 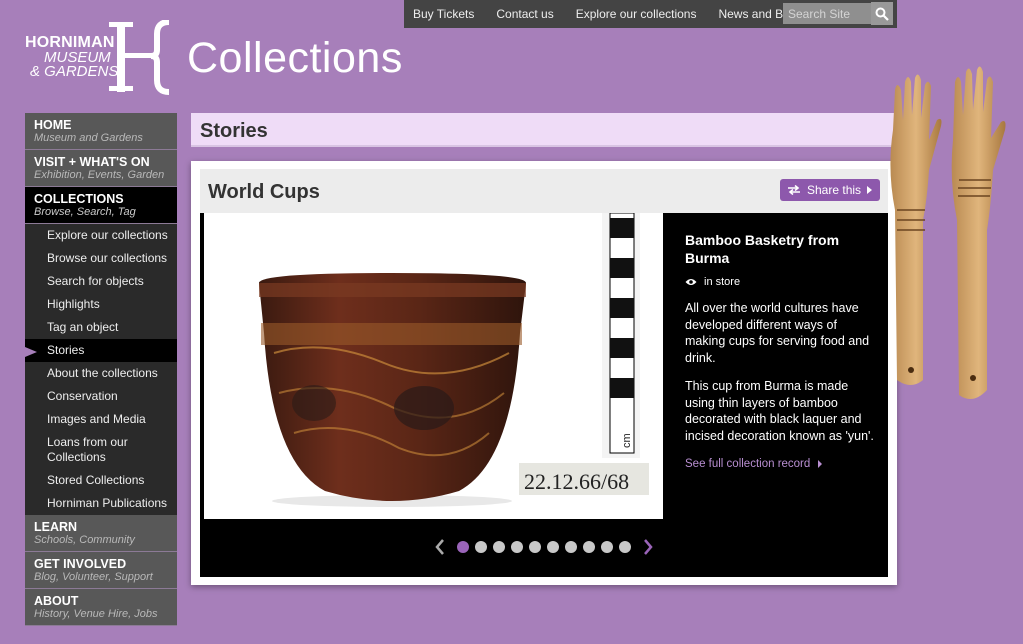 What do you see at coordinates (101, 350) in the screenshot?
I see `sidebar-item-stories: Stories` at bounding box center [101, 350].